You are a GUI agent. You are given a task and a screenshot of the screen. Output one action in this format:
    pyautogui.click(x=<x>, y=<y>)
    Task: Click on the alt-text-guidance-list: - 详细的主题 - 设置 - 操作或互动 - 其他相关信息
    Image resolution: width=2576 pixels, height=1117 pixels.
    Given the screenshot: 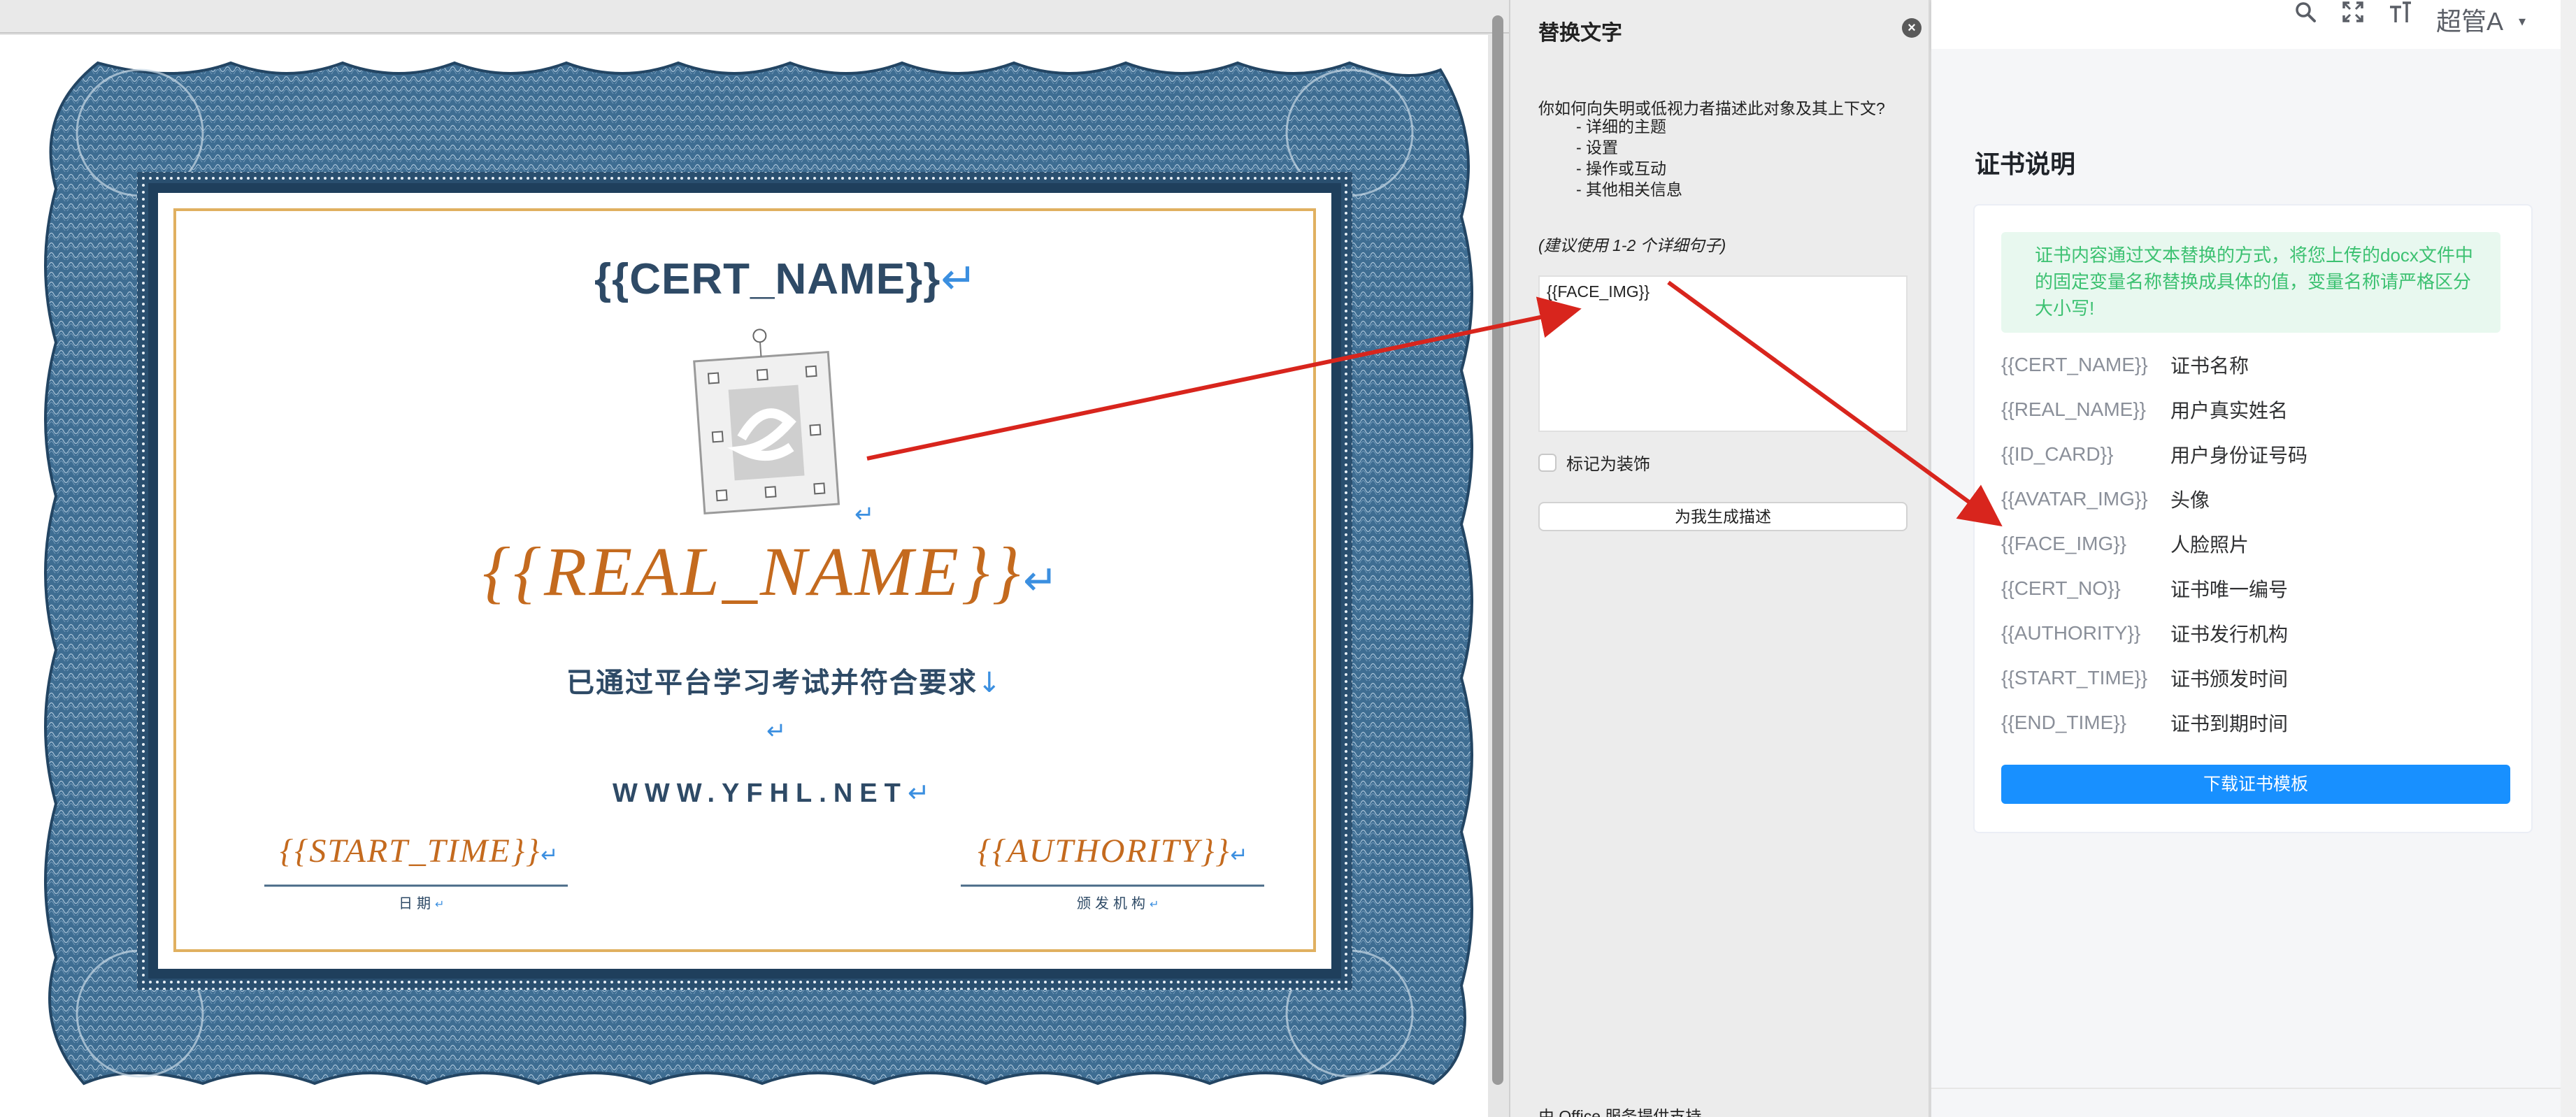 What is the action you would take?
    pyautogui.click(x=1629, y=158)
    